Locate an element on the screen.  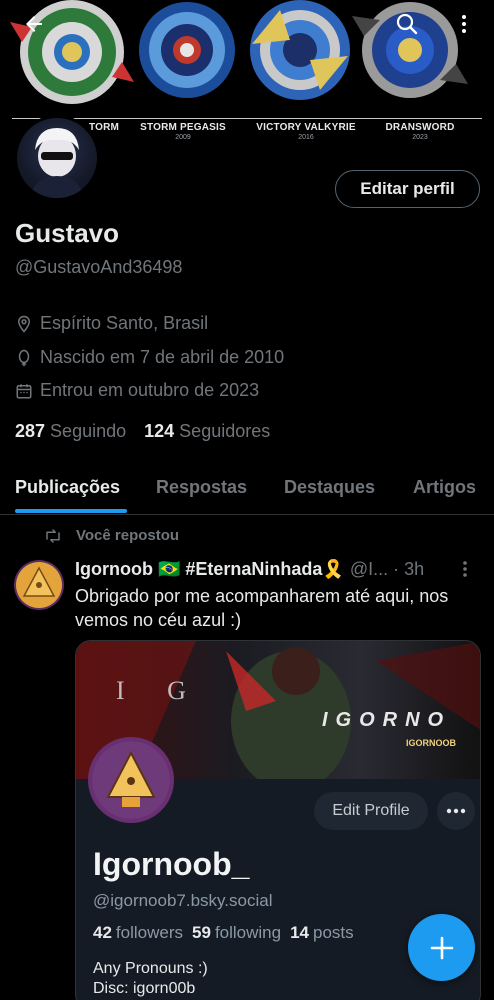
location-text: Espírito Santo, Brasil is located at coordinates (124, 323).